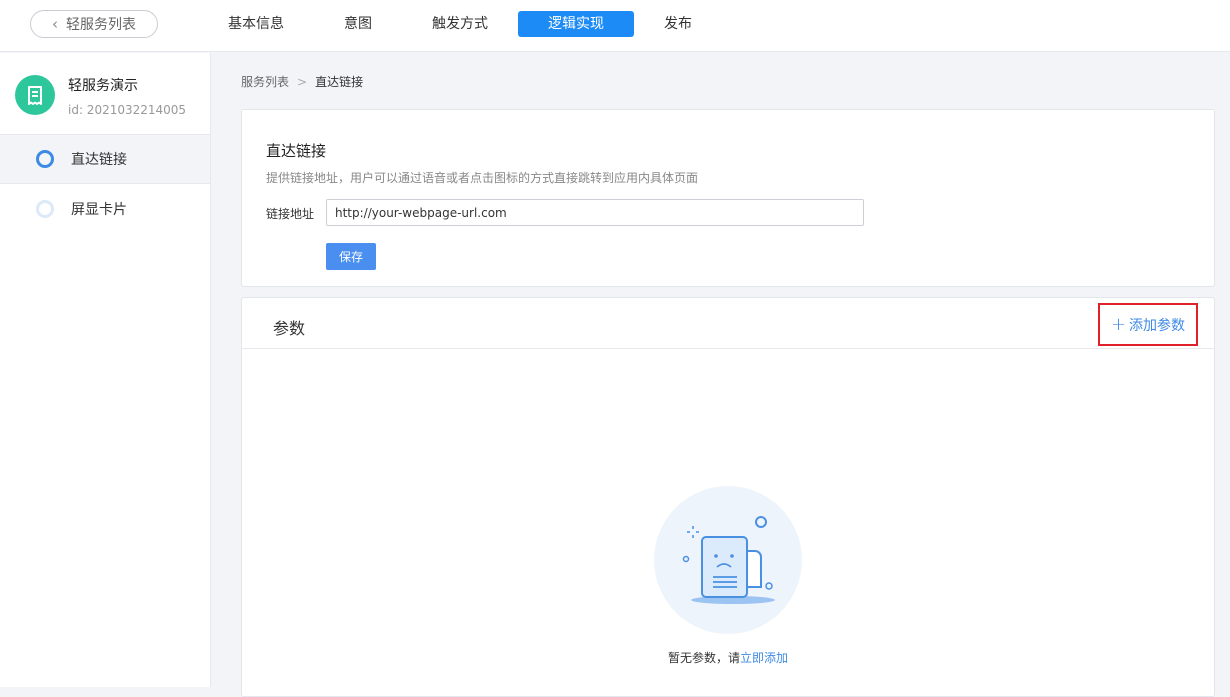 This screenshot has height=697, width=1230. I want to click on card-description: 提供链接地址，用户可以通过语音或者点击图标的方式直接跳转到应用内具体页面, so click(482, 178).